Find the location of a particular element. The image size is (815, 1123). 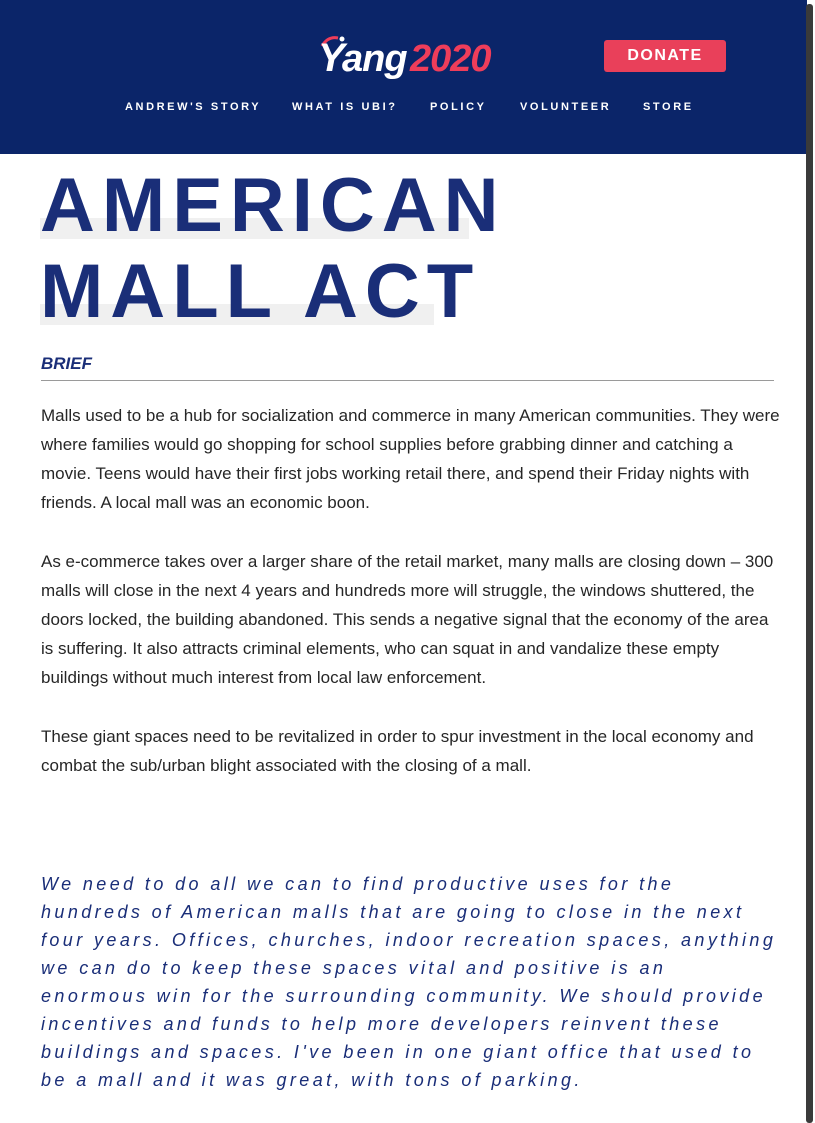

scrollbar is located at coordinates (809, 563).